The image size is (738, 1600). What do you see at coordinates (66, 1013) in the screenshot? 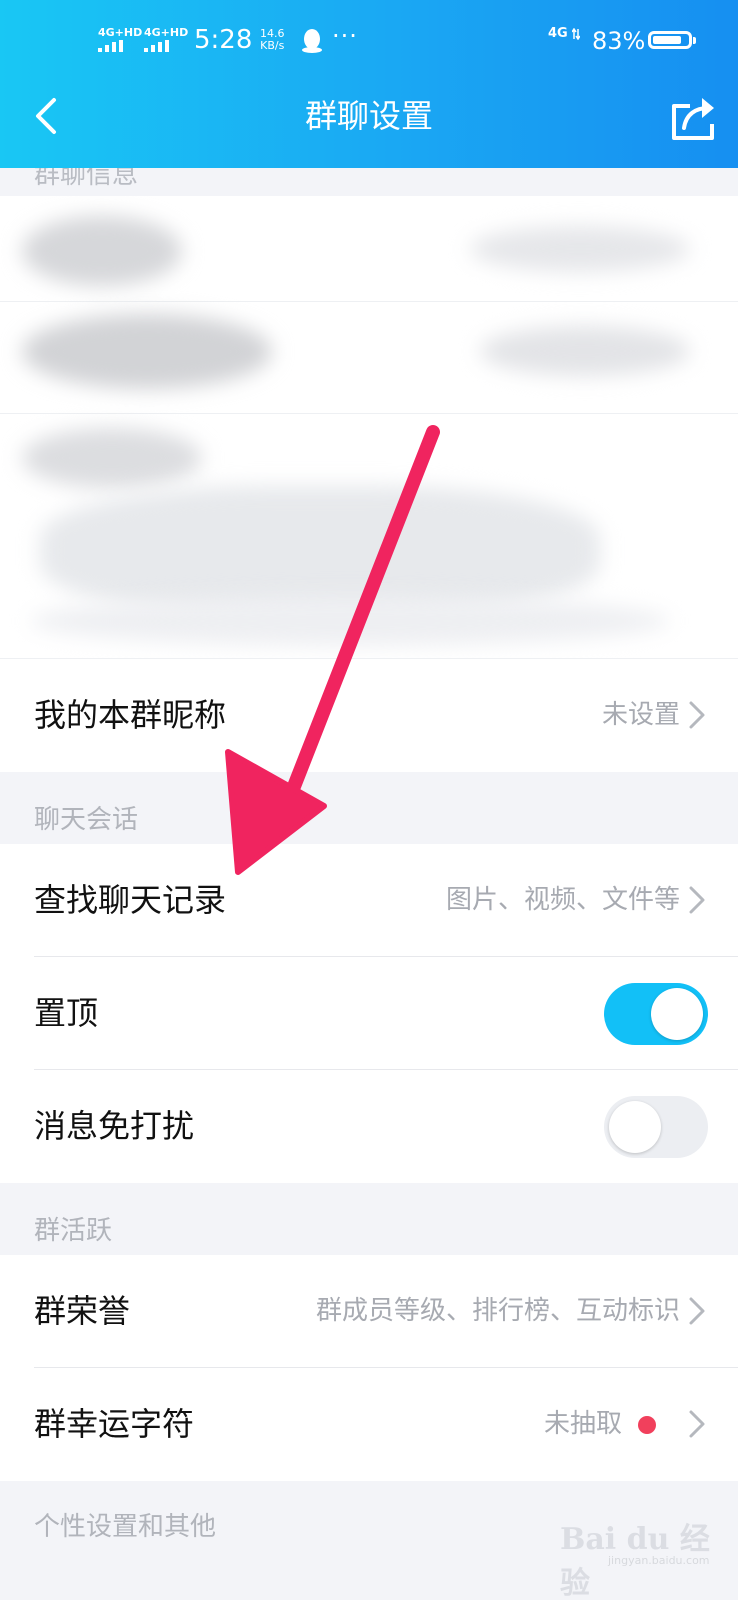
I see `row-label: 置顶` at bounding box center [66, 1013].